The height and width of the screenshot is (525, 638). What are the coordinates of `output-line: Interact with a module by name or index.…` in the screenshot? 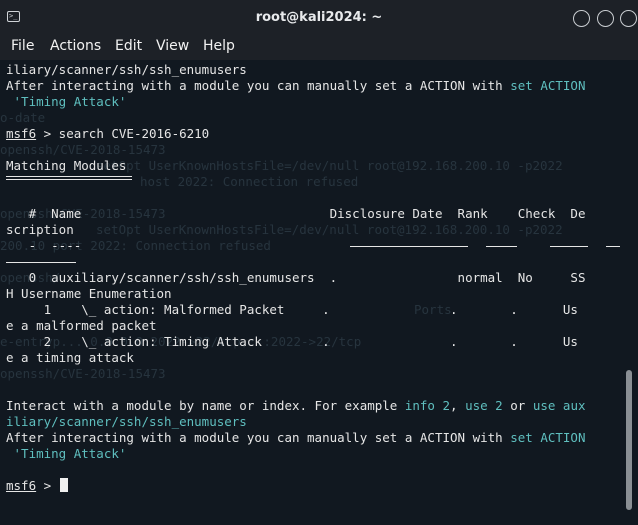 It's located at (296, 405).